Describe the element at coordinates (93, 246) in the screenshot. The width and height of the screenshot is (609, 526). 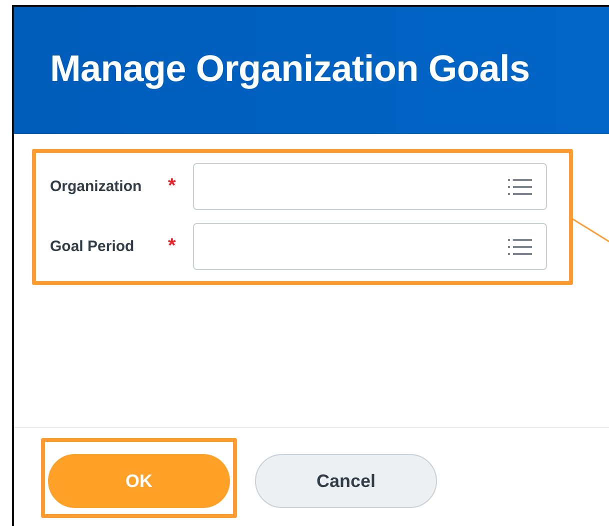
I see `field-label: Goal Period` at that location.